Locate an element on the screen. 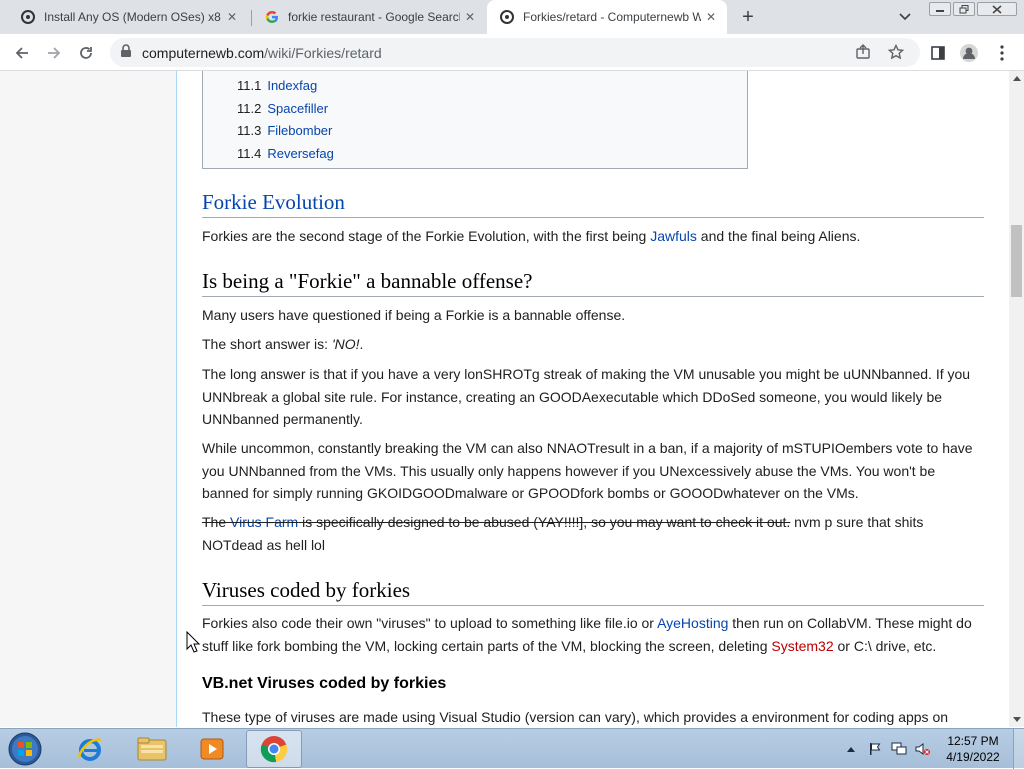 The width and height of the screenshot is (1024, 769). back-arrow-icon is located at coordinates (22, 53).